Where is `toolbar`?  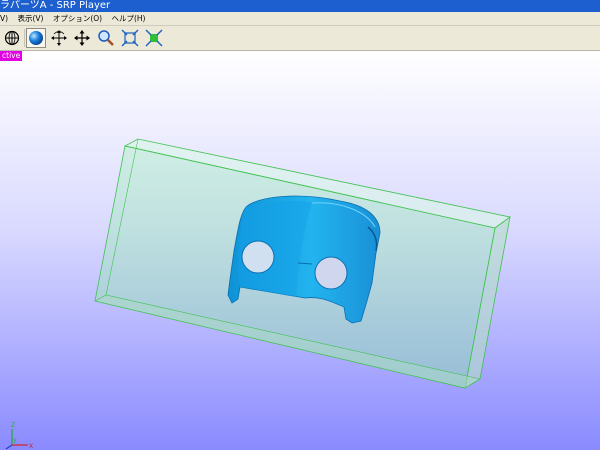 toolbar is located at coordinates (300, 38).